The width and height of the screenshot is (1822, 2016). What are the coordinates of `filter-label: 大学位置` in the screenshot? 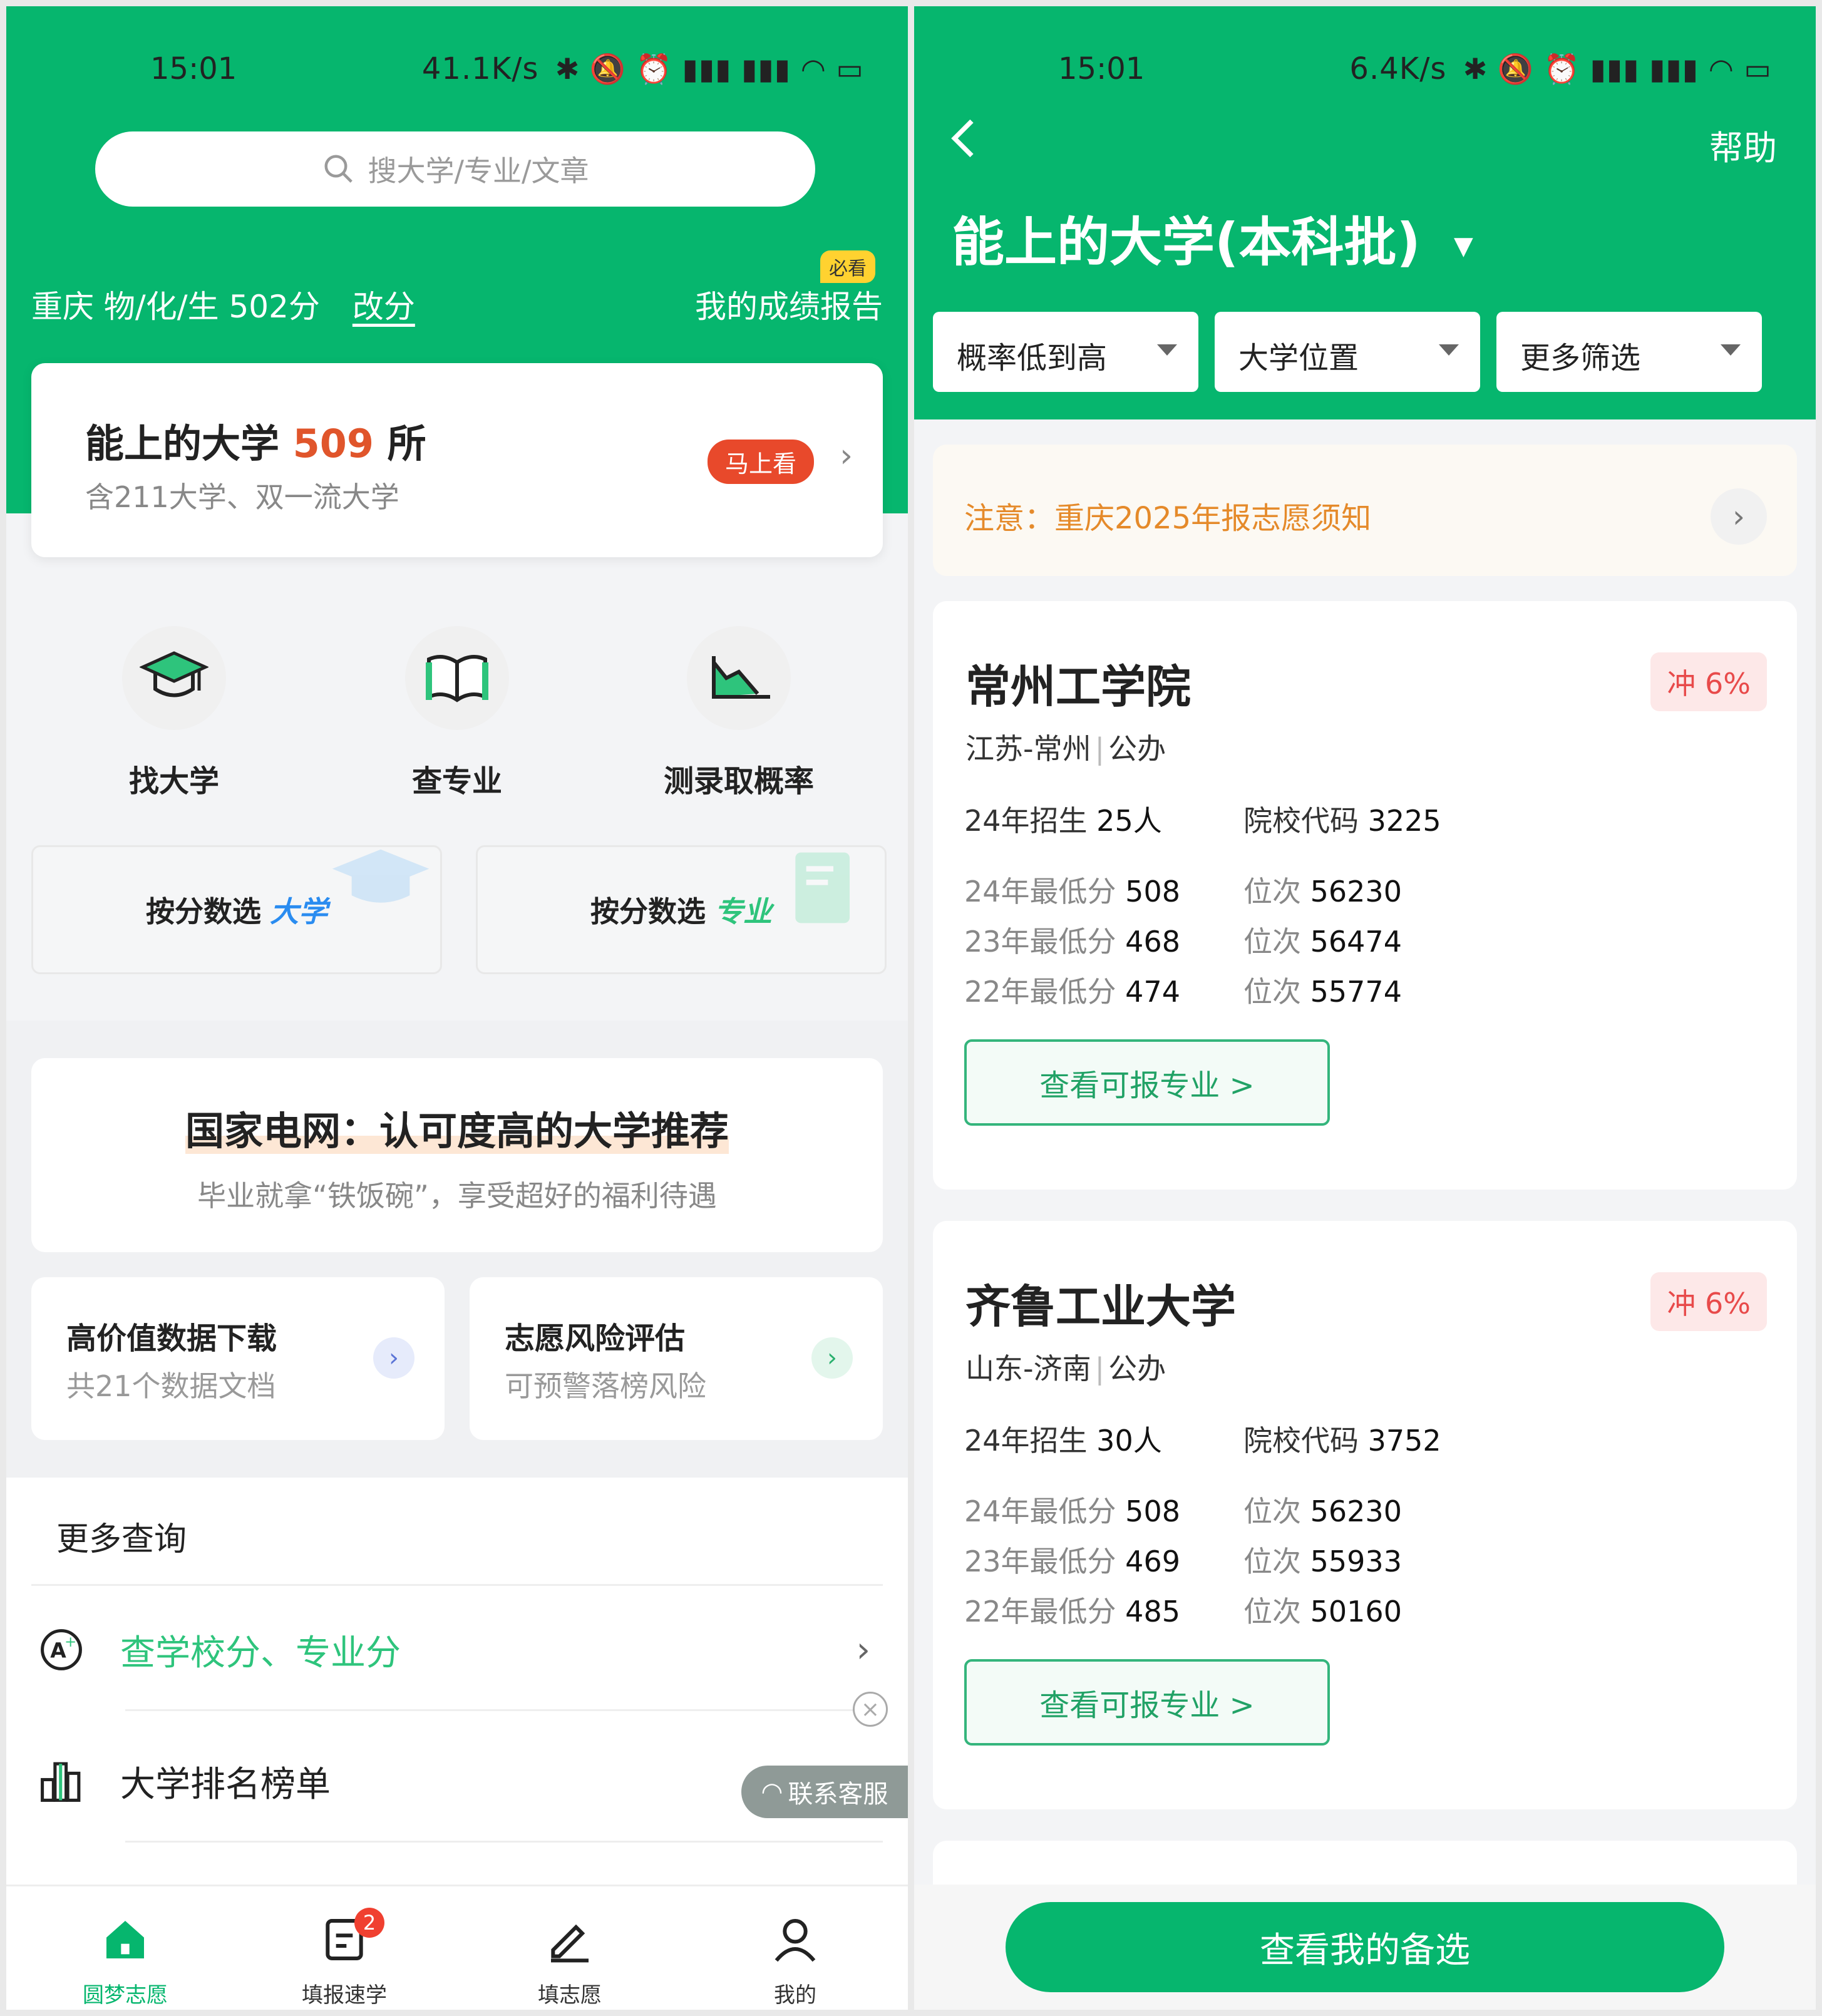 It's located at (1298, 359).